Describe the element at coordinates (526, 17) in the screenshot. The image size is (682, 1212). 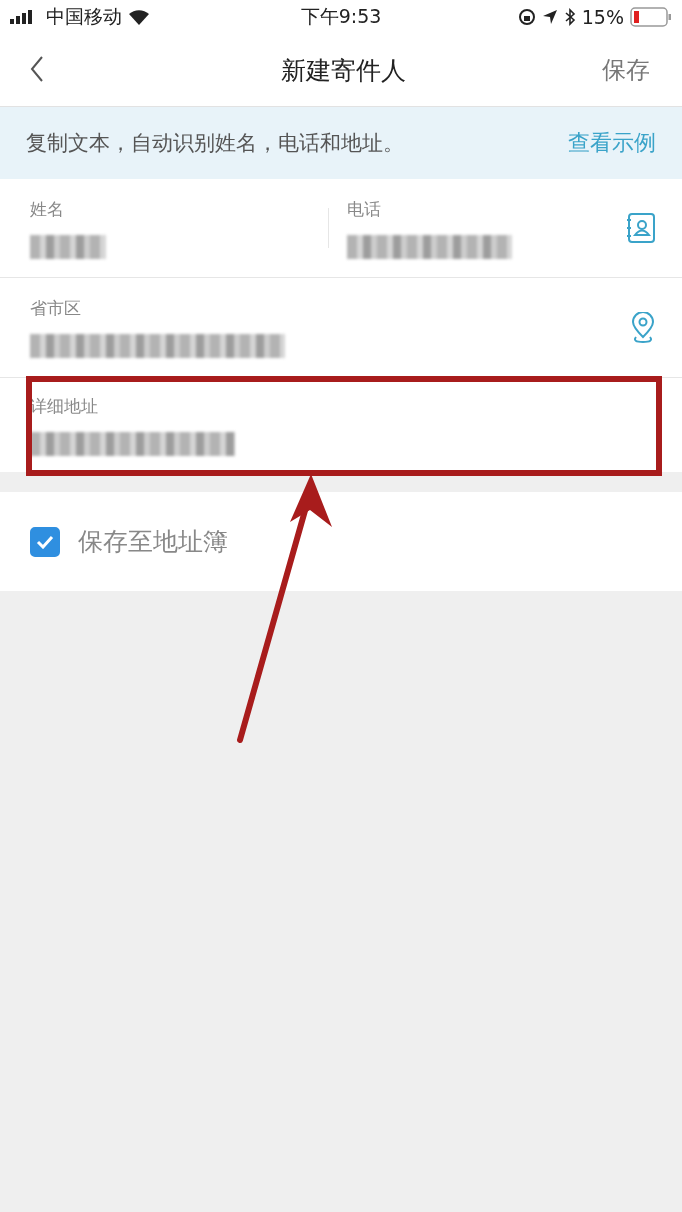
I see `rotation-lock-icon` at that location.